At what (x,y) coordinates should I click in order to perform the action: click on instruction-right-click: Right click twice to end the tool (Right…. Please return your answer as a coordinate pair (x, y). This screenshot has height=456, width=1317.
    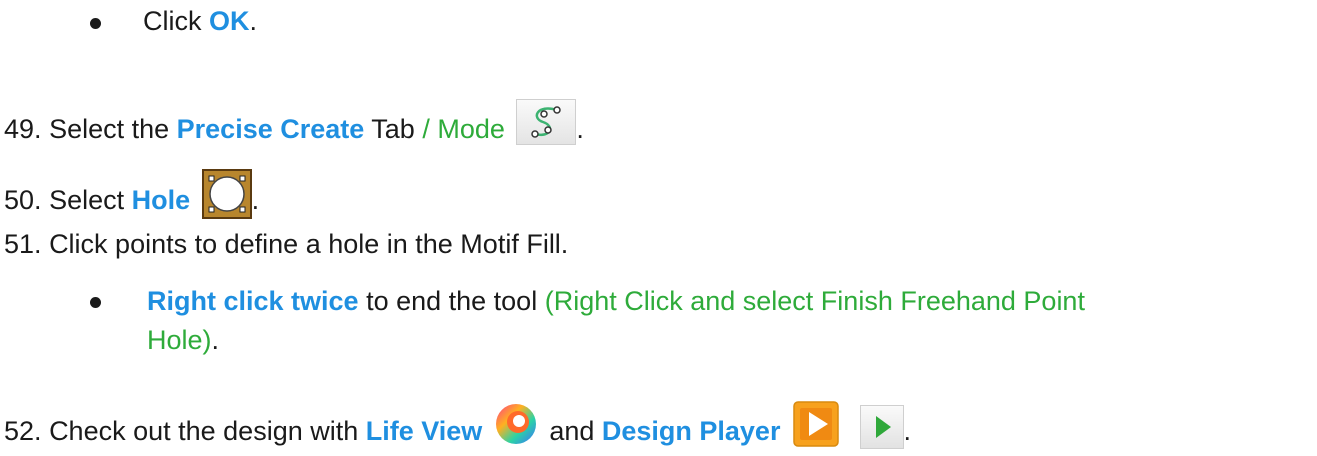
    Looking at the image, I should click on (616, 301).